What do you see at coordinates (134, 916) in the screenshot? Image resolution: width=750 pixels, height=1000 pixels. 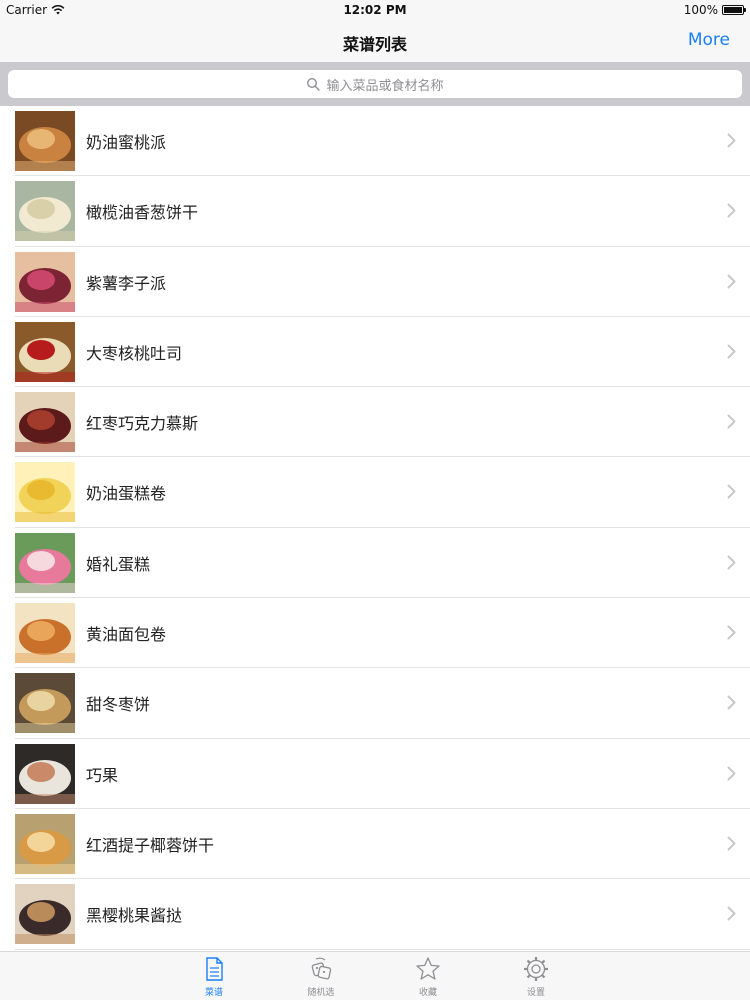 I see `recipe-name: 黑樱桃果酱挞` at bounding box center [134, 916].